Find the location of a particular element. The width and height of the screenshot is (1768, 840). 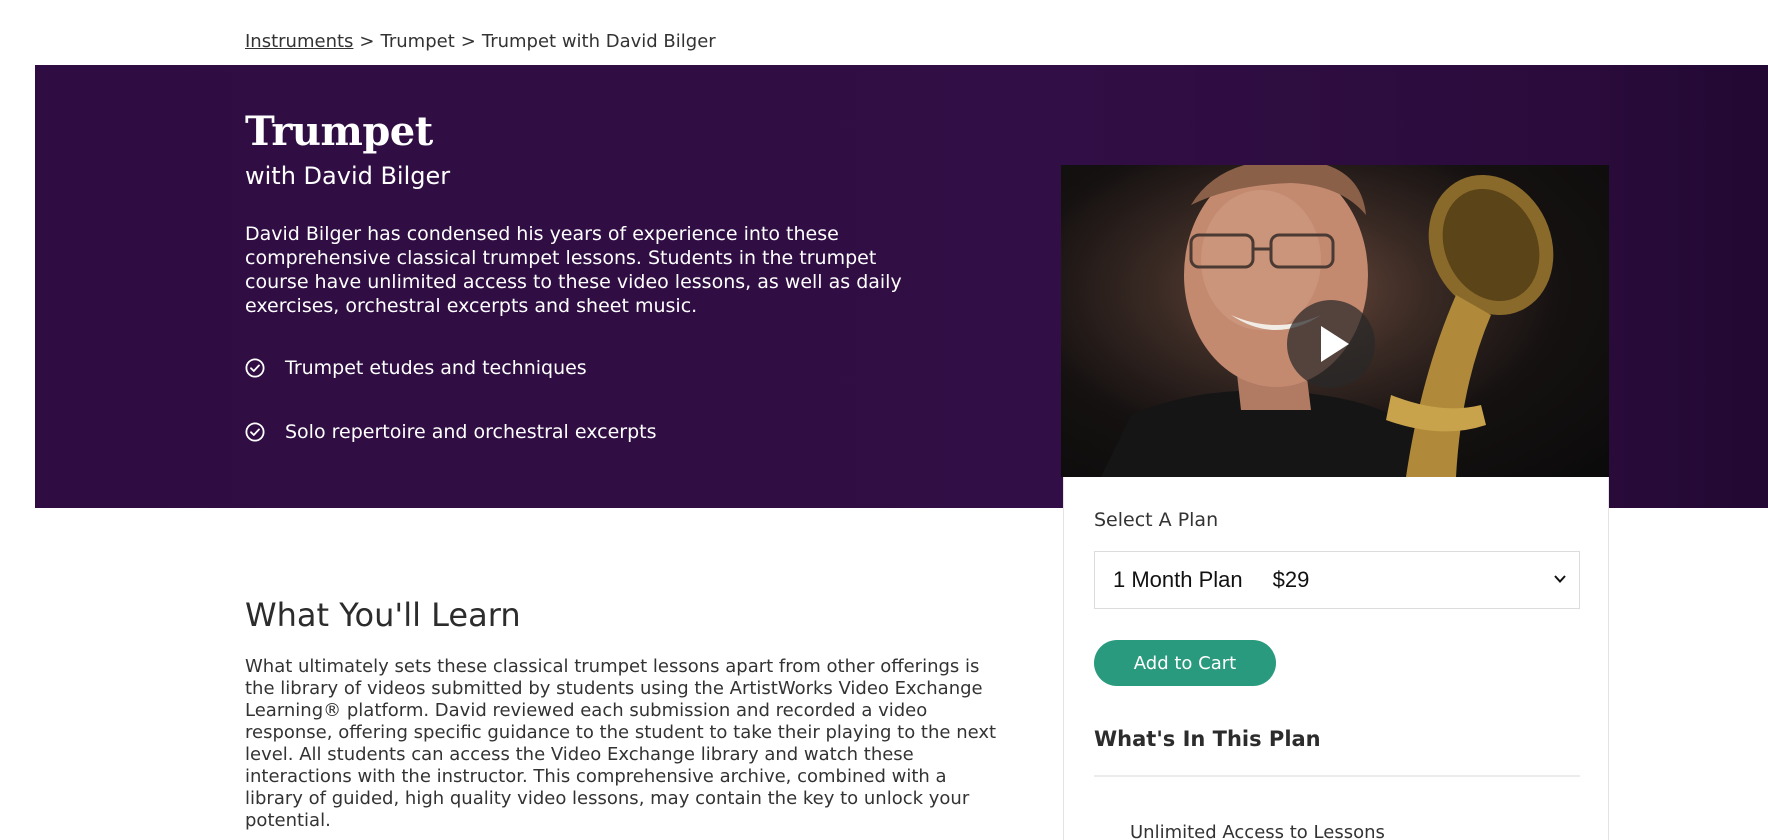

add-to-cart-button: Add to Cart is located at coordinates (1185, 663).